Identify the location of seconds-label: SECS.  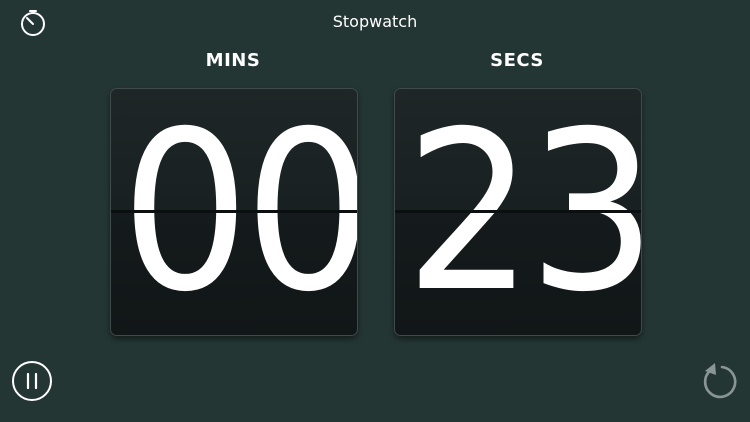
(517, 60).